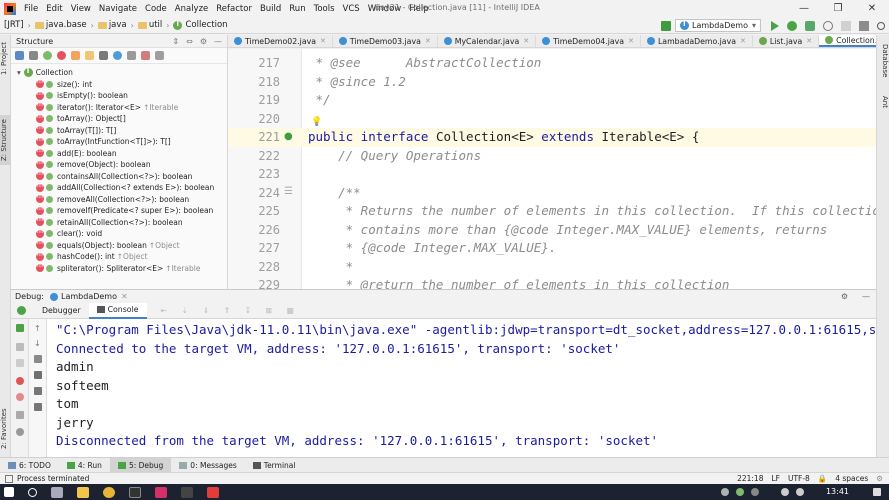  Describe the element at coordinates (14, 25) in the screenshot. I see `breadcrumb-jrt: [JRT]` at that location.